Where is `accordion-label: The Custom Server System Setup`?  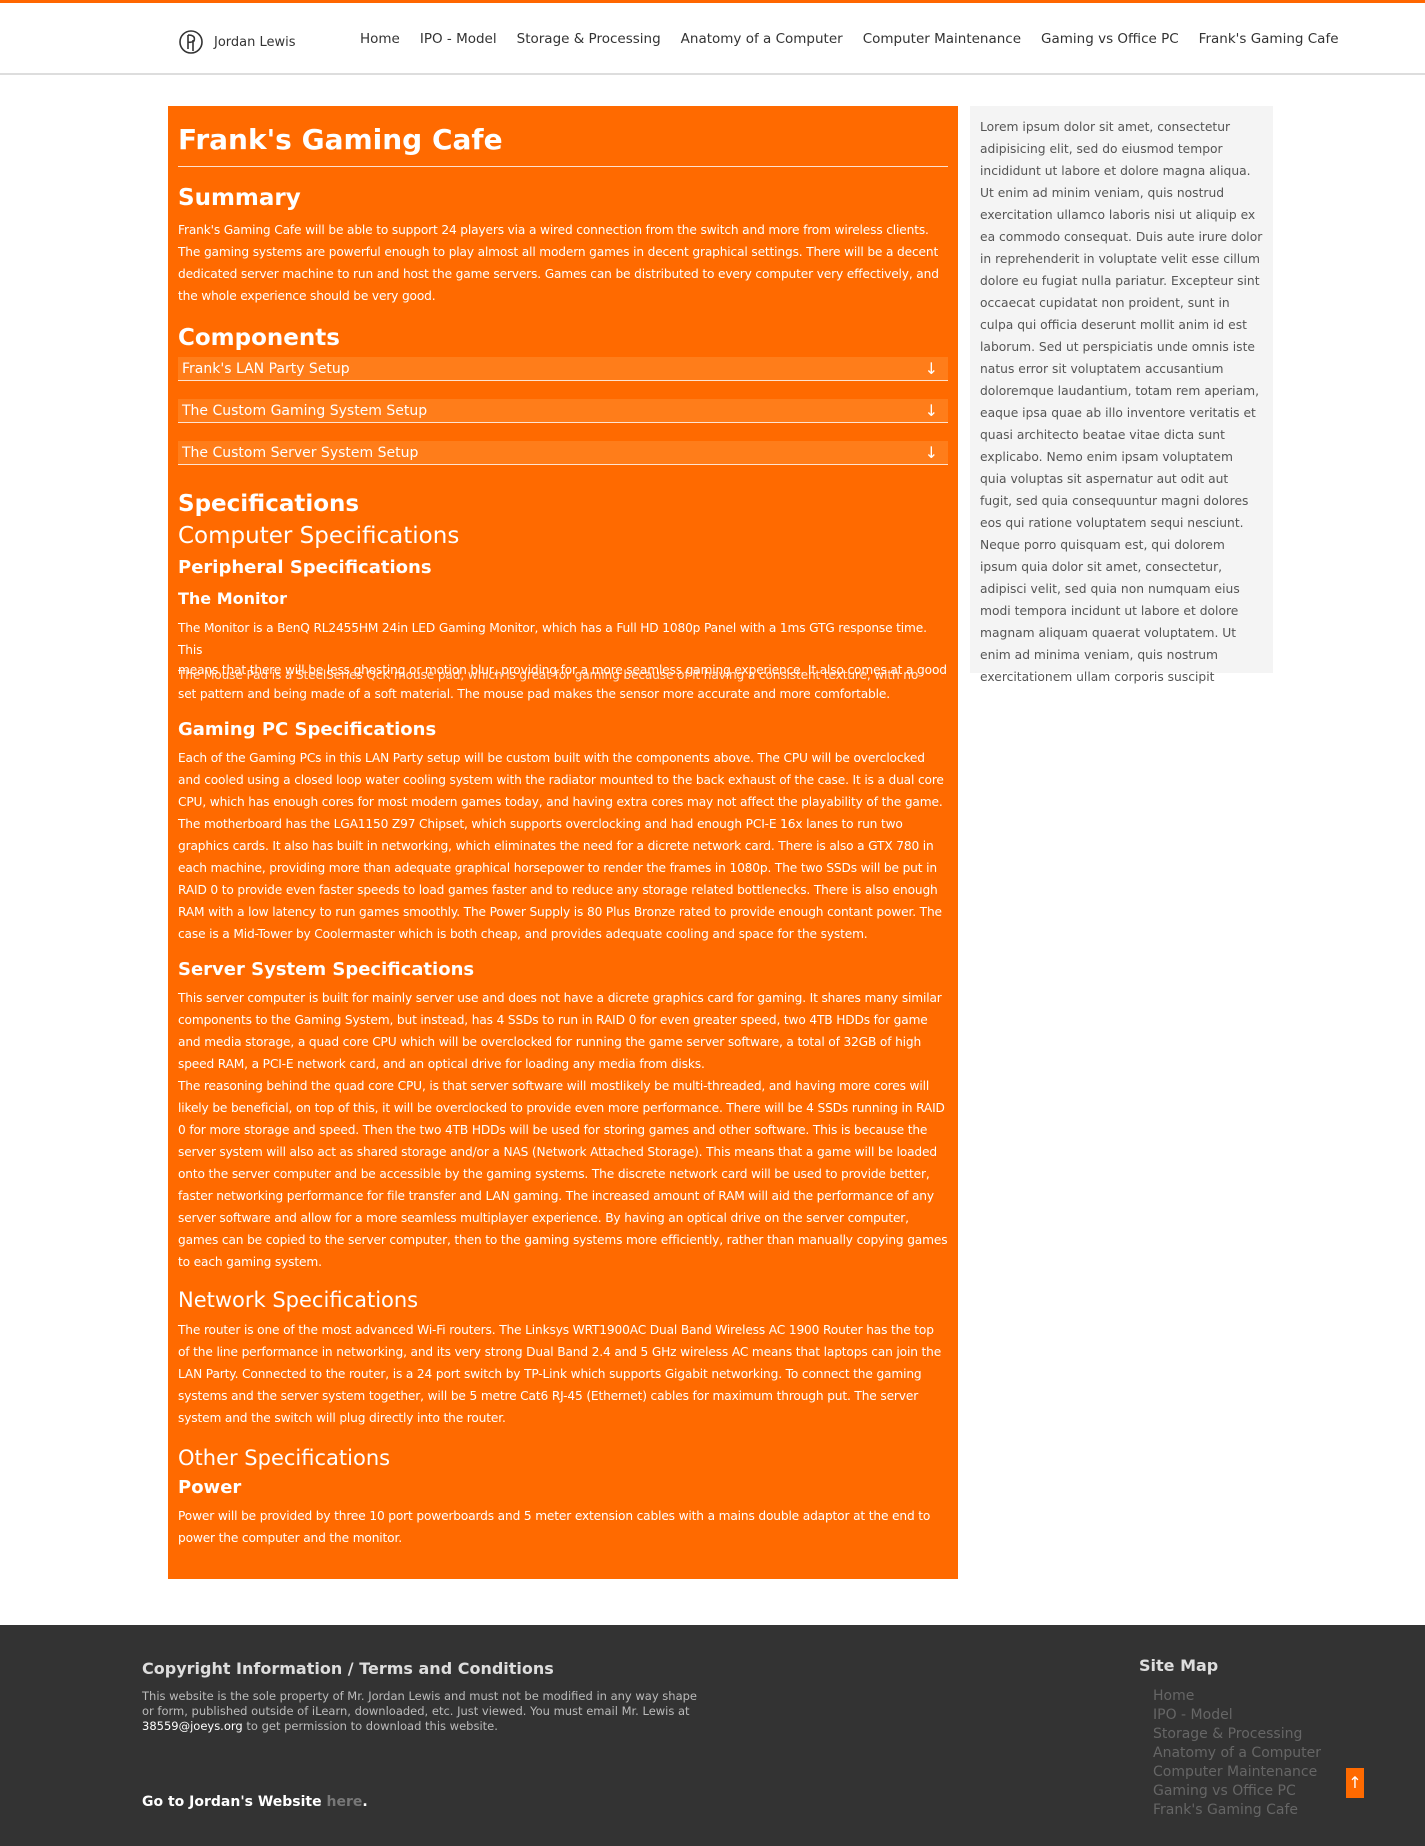 accordion-label: The Custom Server System Setup is located at coordinates (300, 452).